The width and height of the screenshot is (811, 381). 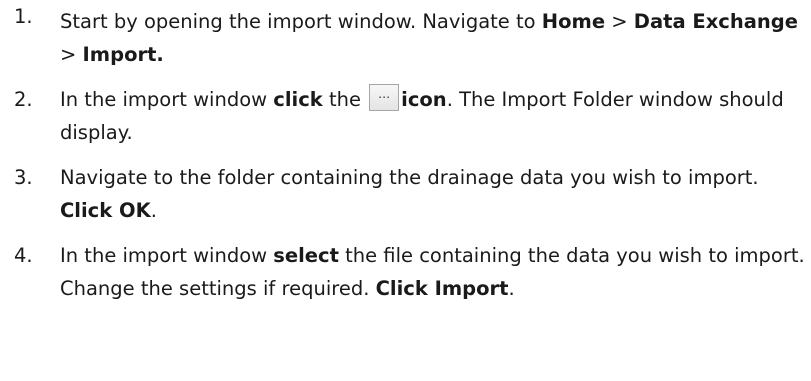 I want to click on step-number: 3., so click(x=23, y=177).